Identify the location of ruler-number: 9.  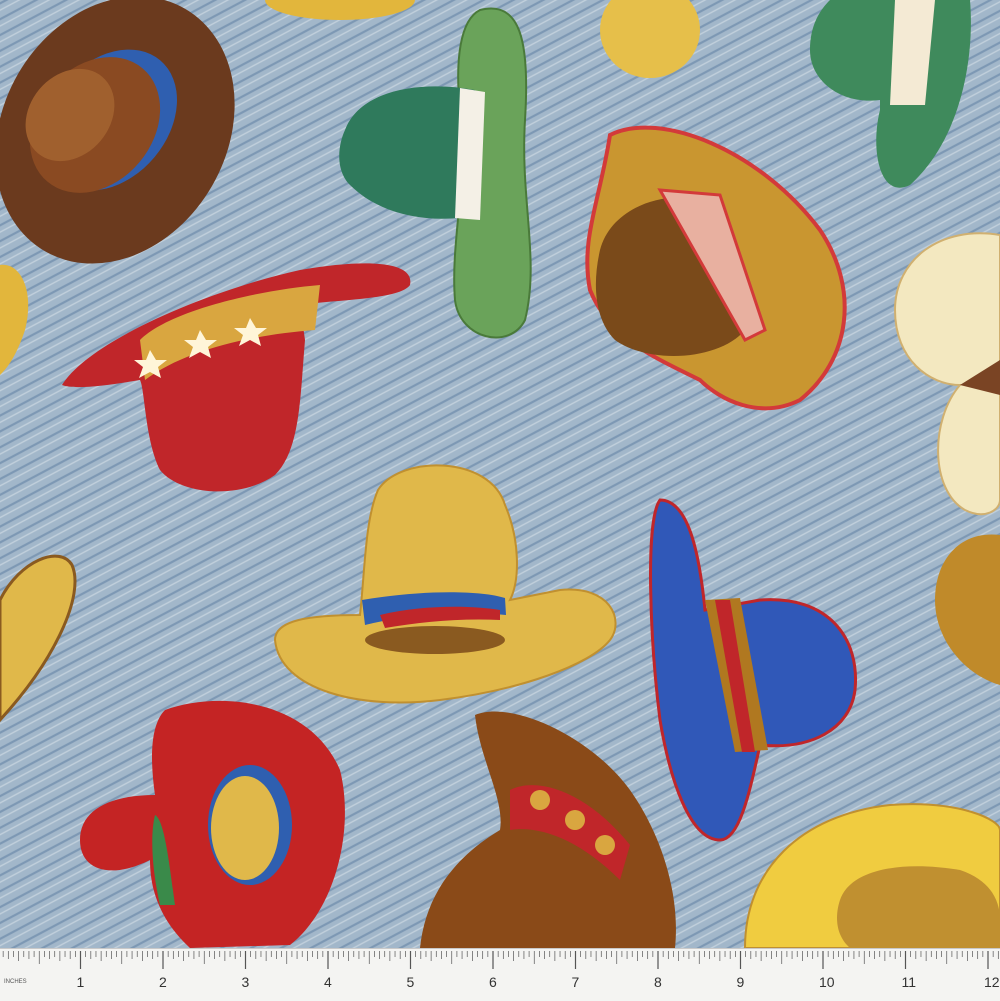
(741, 982).